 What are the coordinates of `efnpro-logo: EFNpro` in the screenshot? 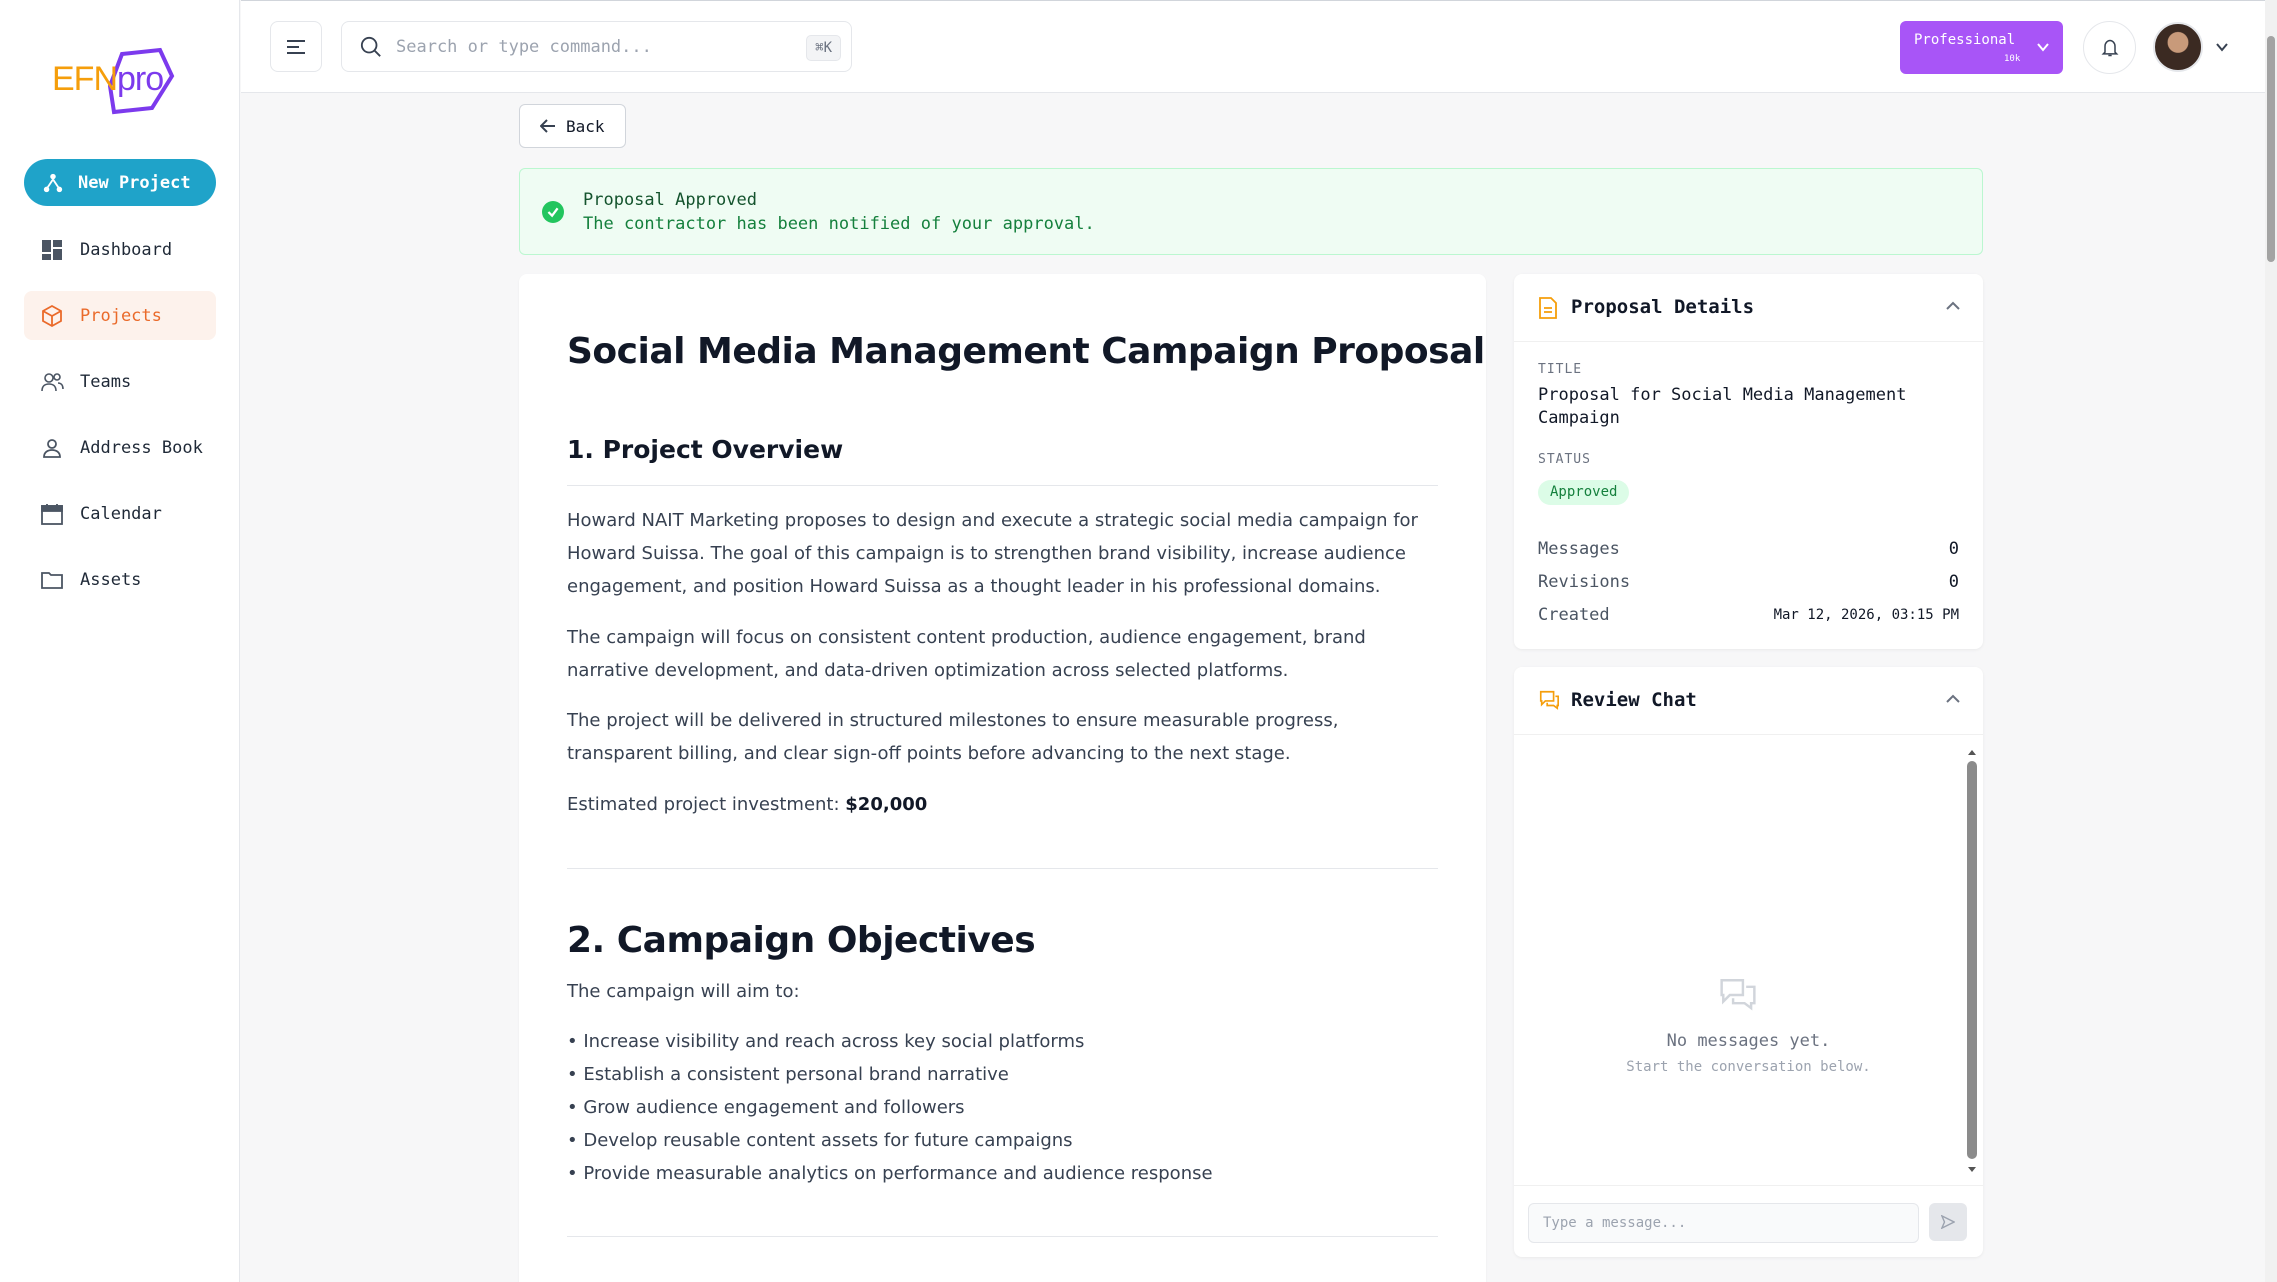 It's located at (114, 81).